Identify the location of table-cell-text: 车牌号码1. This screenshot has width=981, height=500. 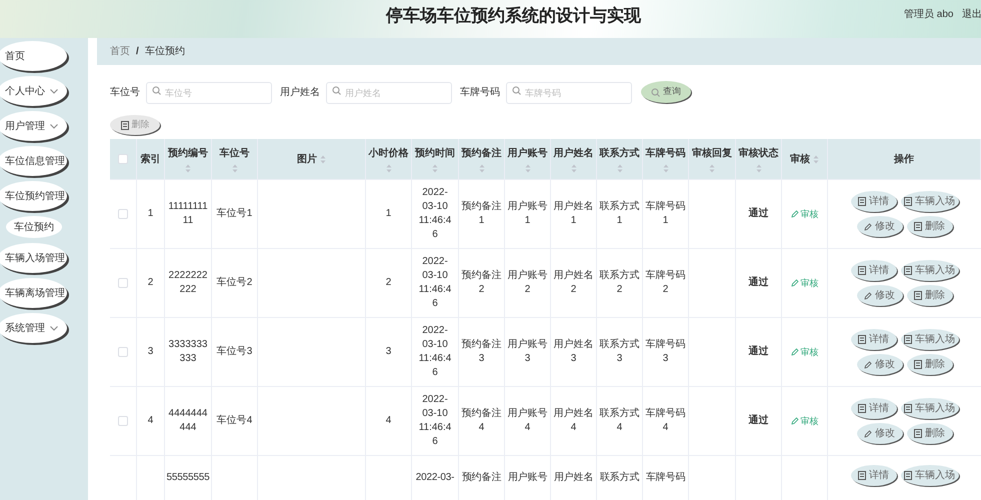
(665, 214).